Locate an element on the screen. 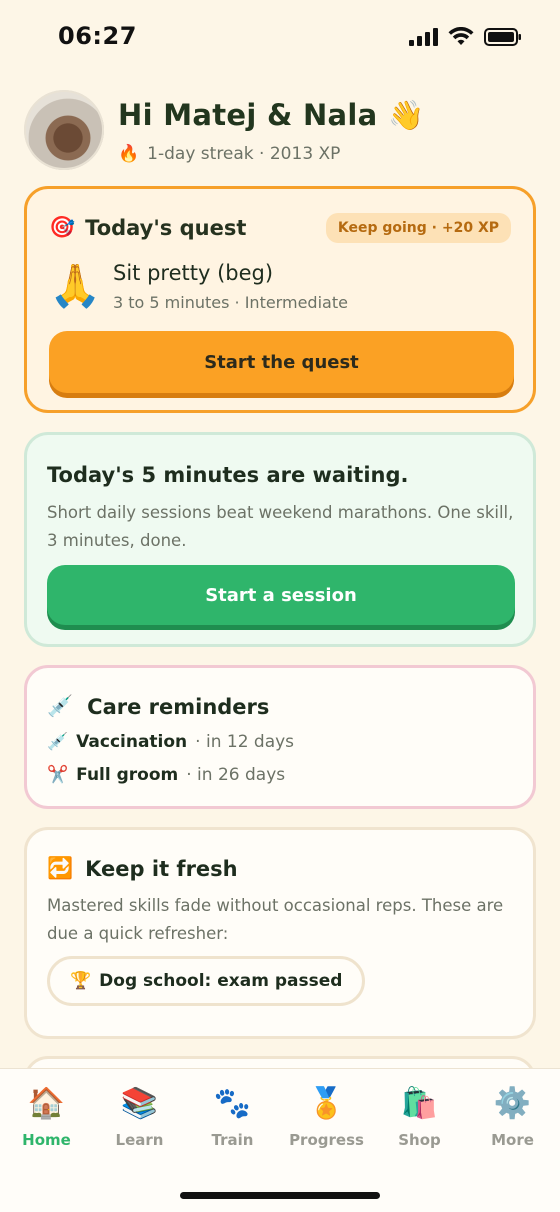  tab-learn: 📚 Learn is located at coordinates (139, 1117).